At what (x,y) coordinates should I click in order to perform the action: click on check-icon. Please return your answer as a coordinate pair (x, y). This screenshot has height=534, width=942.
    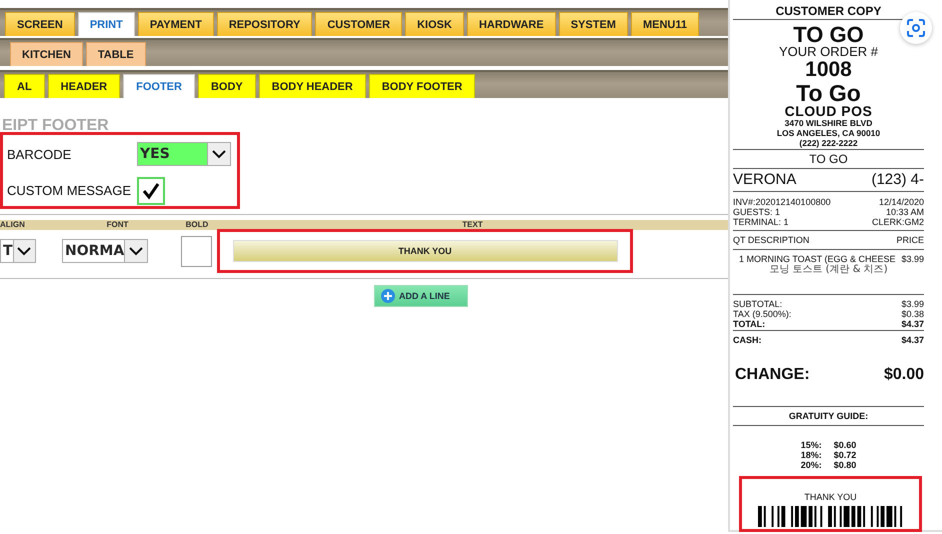
    Looking at the image, I should click on (151, 191).